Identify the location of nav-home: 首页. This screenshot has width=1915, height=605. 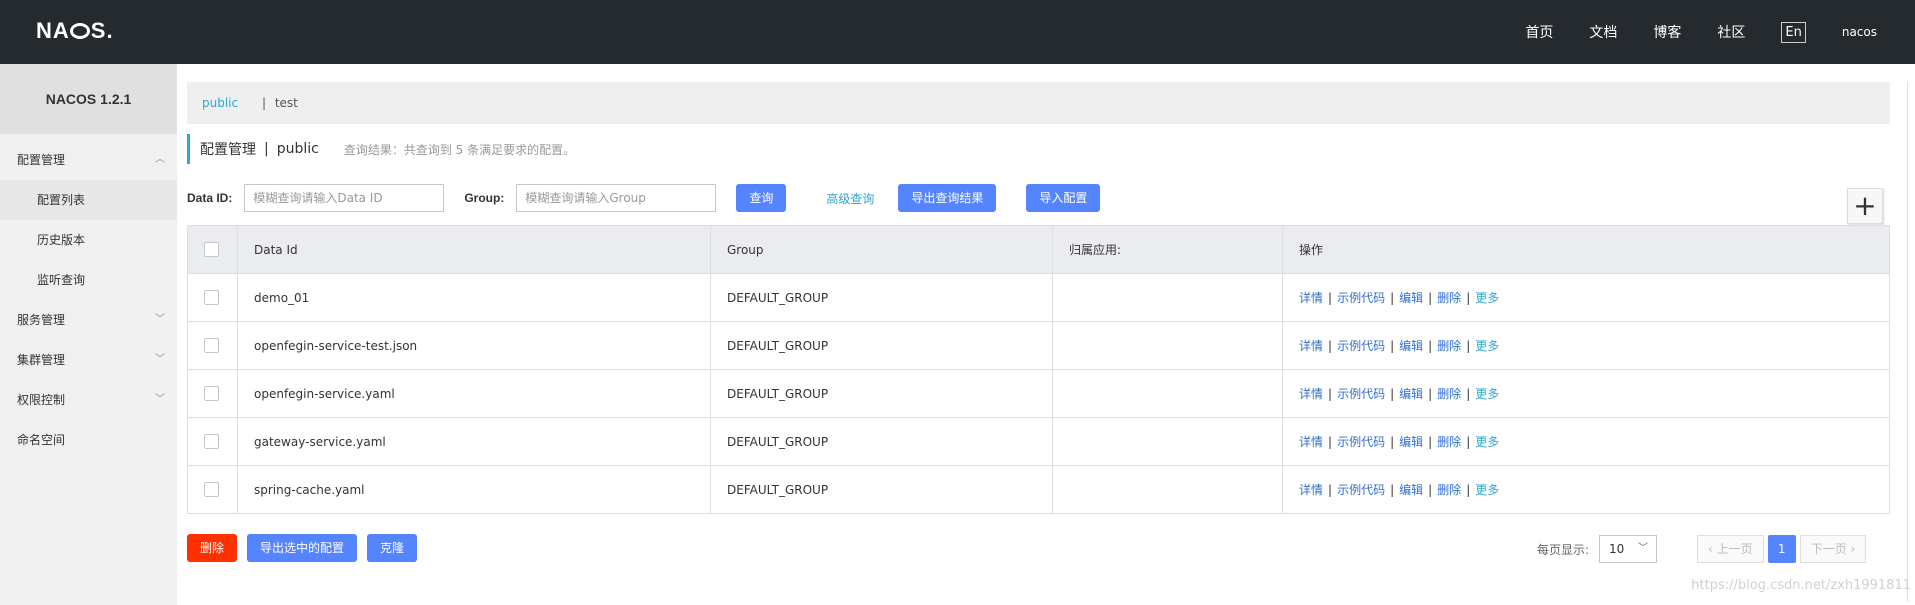
(1539, 32).